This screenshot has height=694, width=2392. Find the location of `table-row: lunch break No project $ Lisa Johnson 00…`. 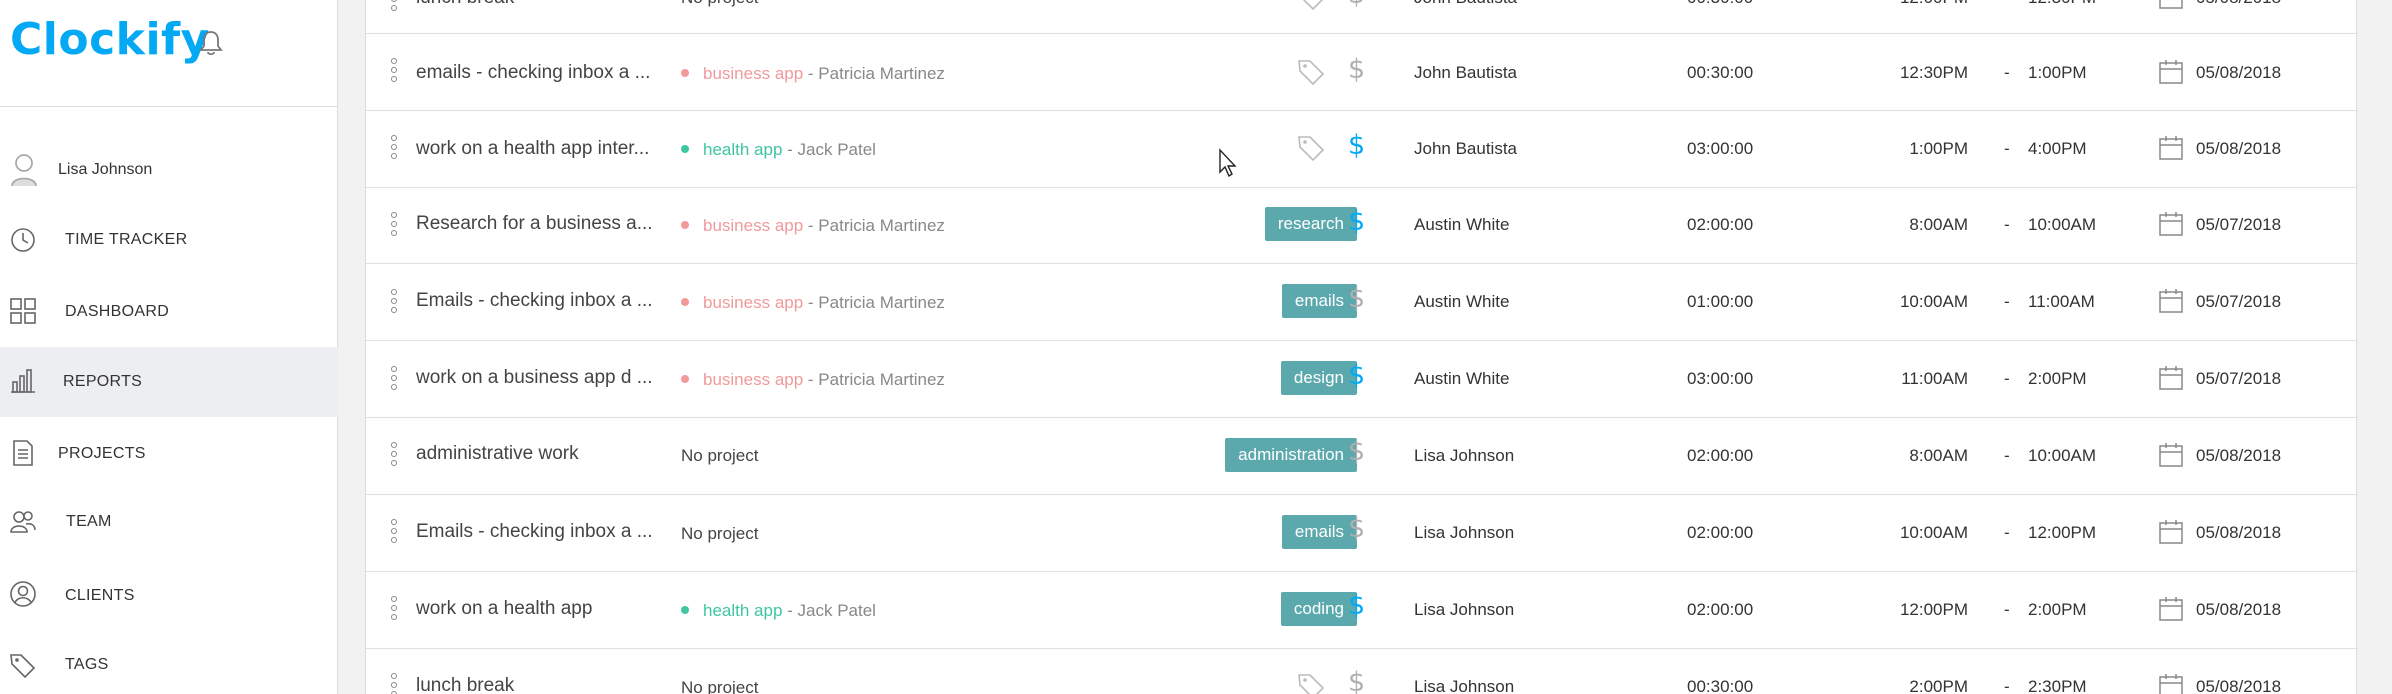

table-row: lunch break No project $ Lisa Johnson 00… is located at coordinates (1362, 671).